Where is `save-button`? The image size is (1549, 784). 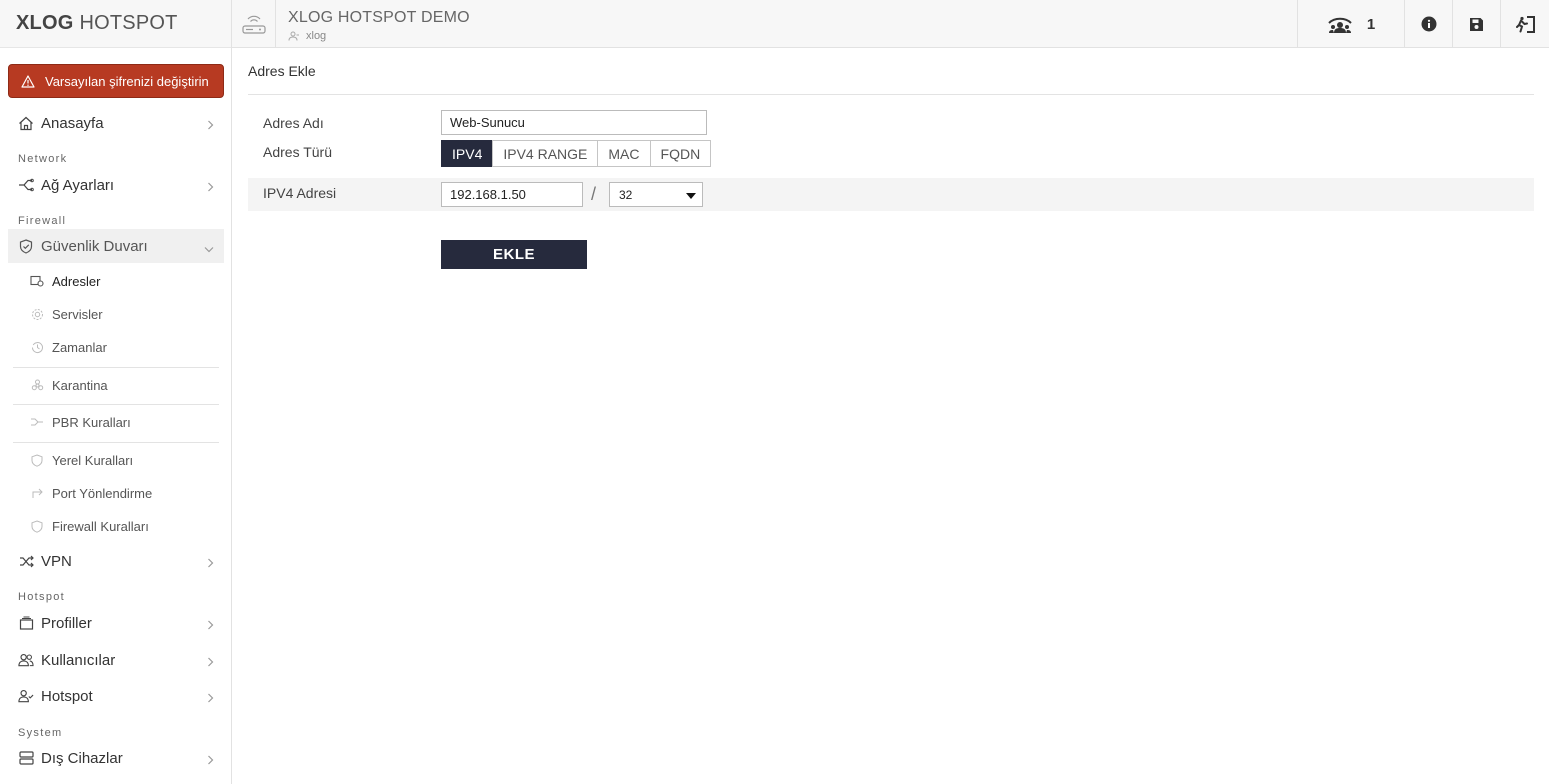 save-button is located at coordinates (1476, 24).